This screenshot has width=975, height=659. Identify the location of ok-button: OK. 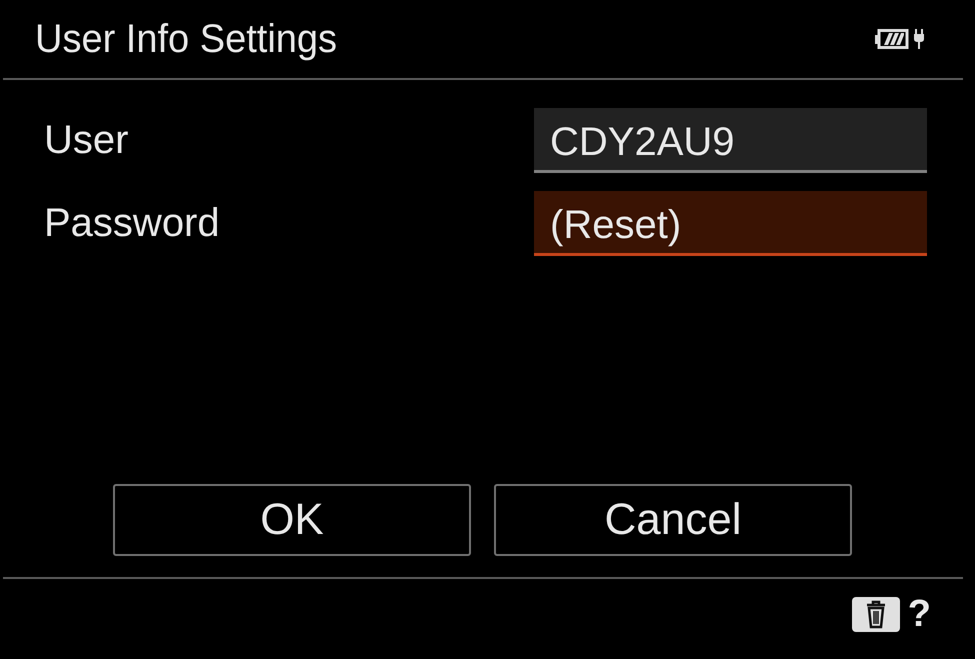
(292, 520).